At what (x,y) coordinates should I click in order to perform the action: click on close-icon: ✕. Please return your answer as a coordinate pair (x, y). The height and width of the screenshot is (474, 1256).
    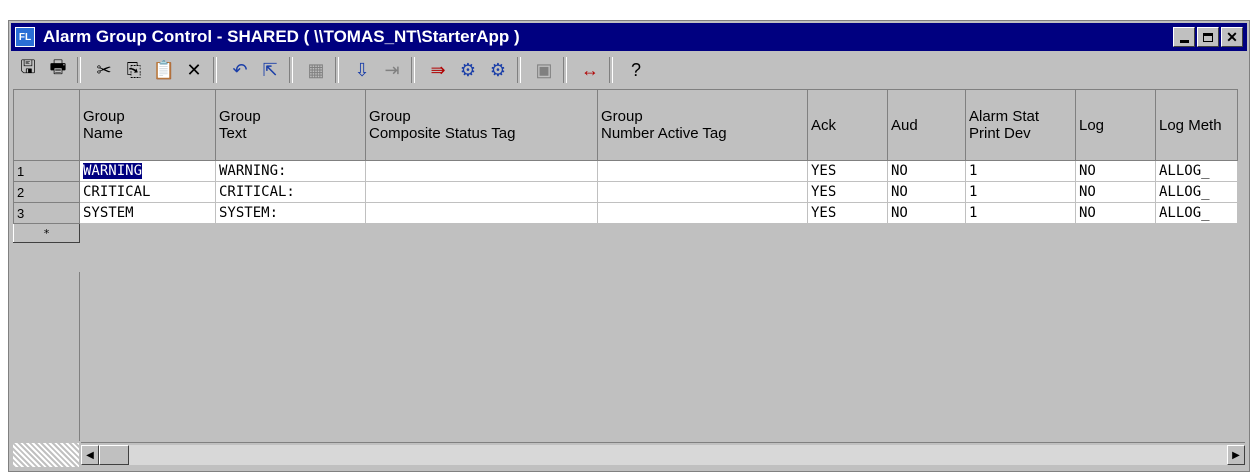
    Looking at the image, I should click on (1232, 36).